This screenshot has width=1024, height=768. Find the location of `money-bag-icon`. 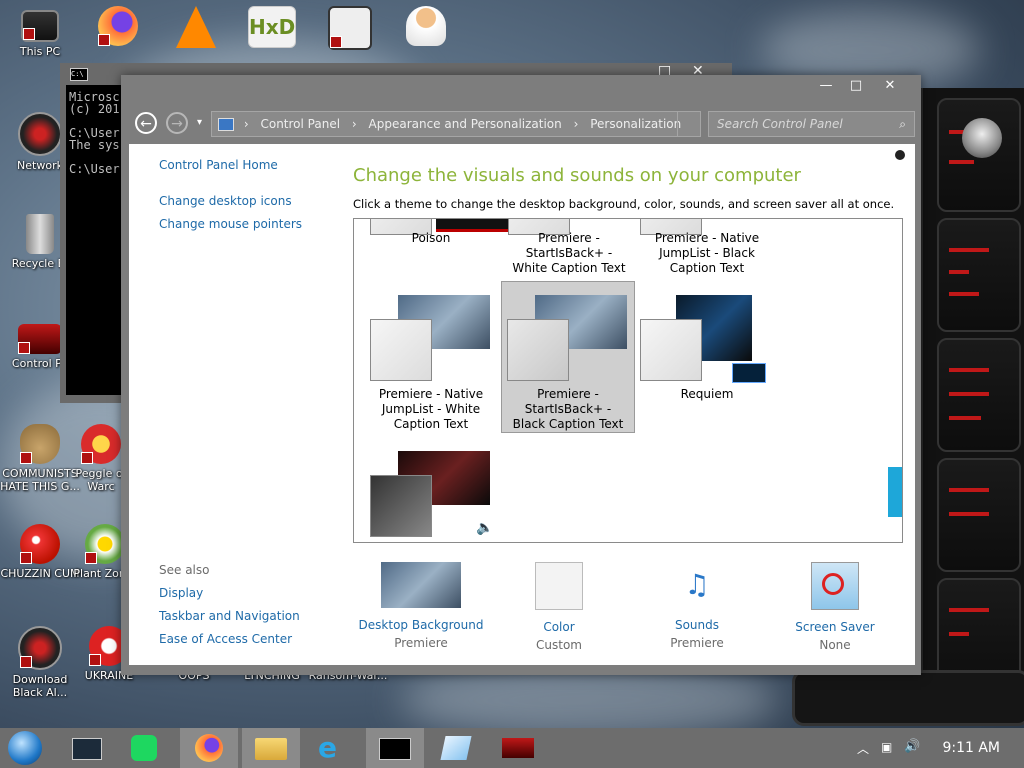

money-bag-icon is located at coordinates (40, 444).